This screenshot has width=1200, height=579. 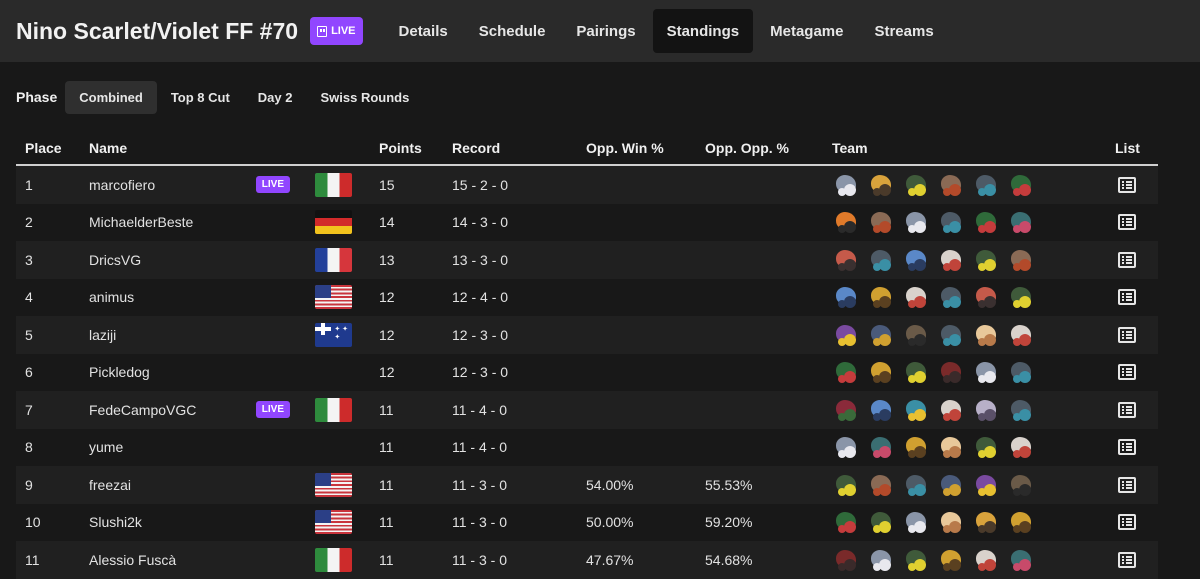 What do you see at coordinates (225, 372) in the screenshot?
I see `name-cell: Pickledog` at bounding box center [225, 372].